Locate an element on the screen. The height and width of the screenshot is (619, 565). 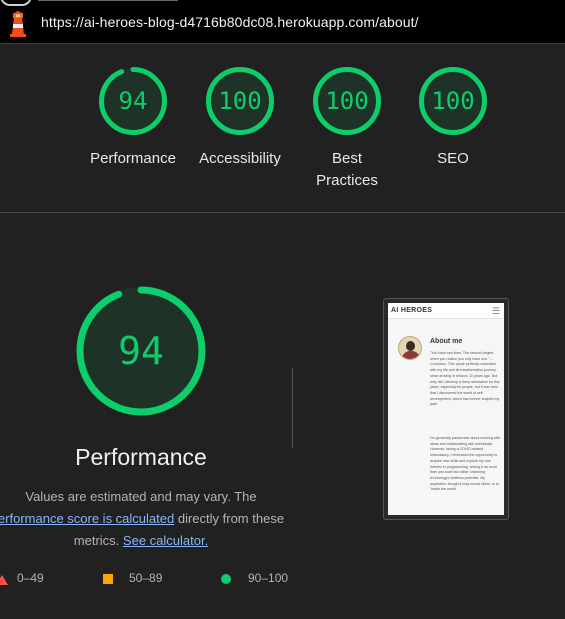
gauge-label-line: Best is located at coordinates (346, 158).